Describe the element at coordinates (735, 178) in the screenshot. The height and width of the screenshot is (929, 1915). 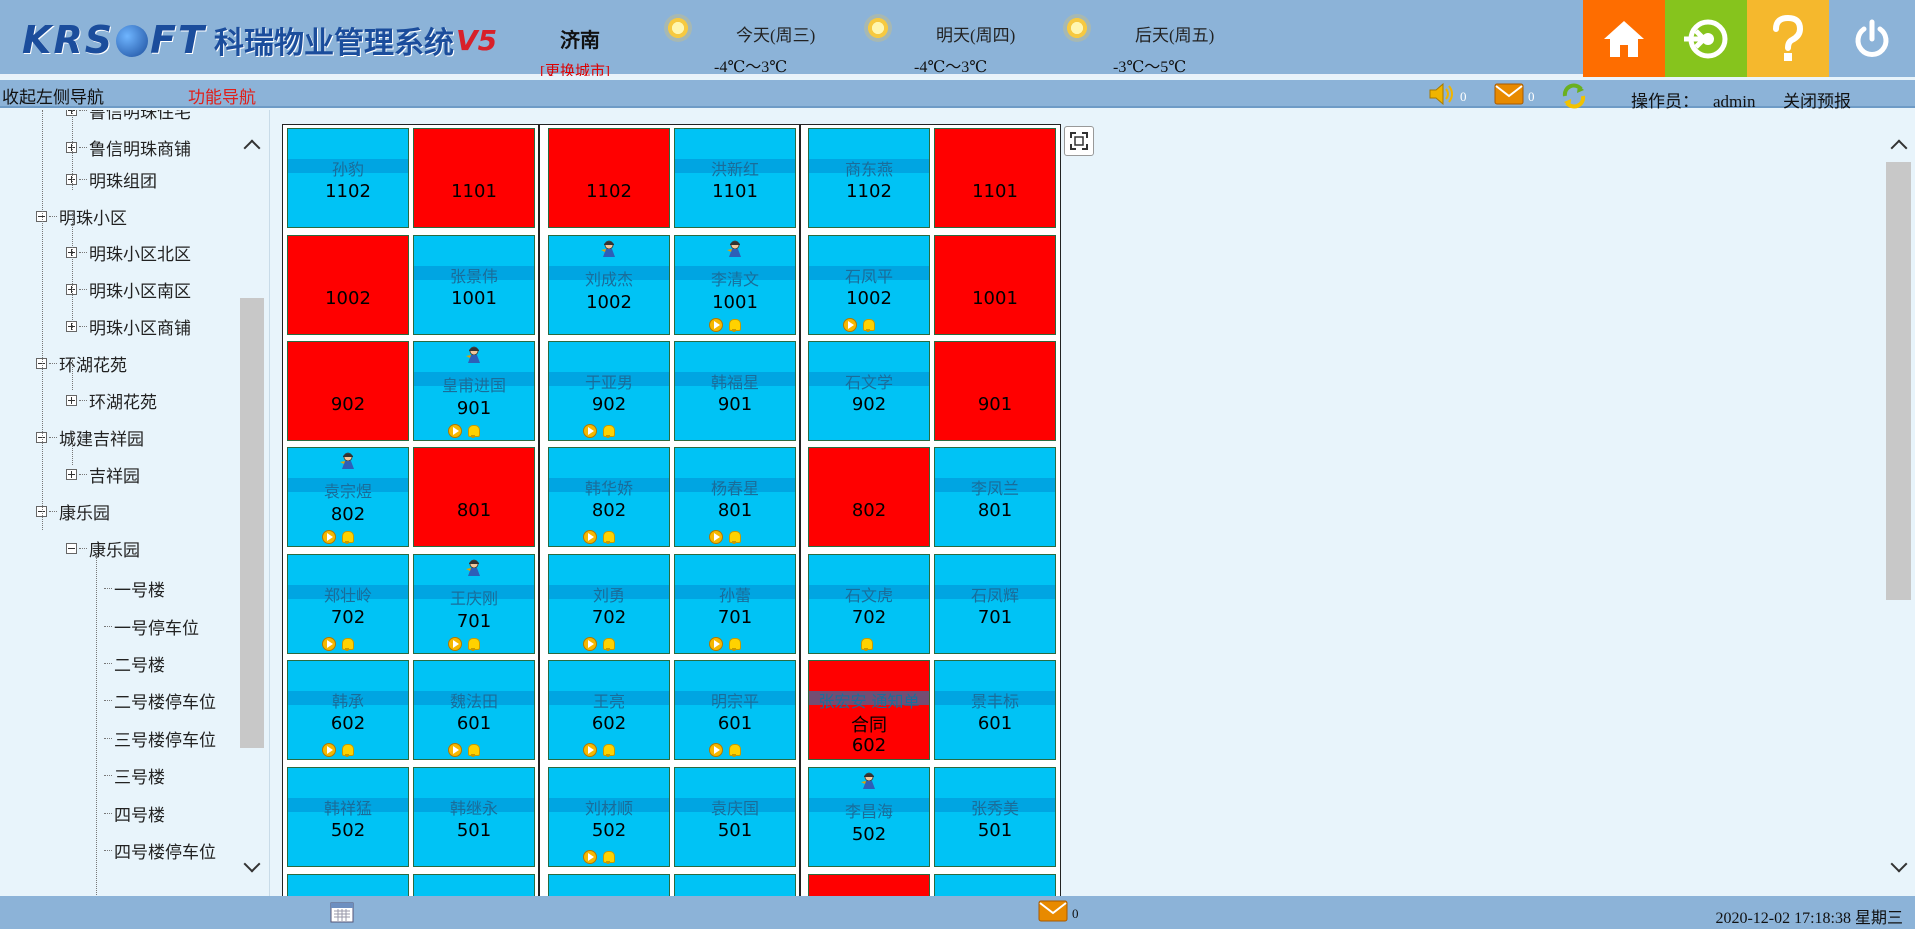
I see `room-cell: 洪新红 1101` at that location.